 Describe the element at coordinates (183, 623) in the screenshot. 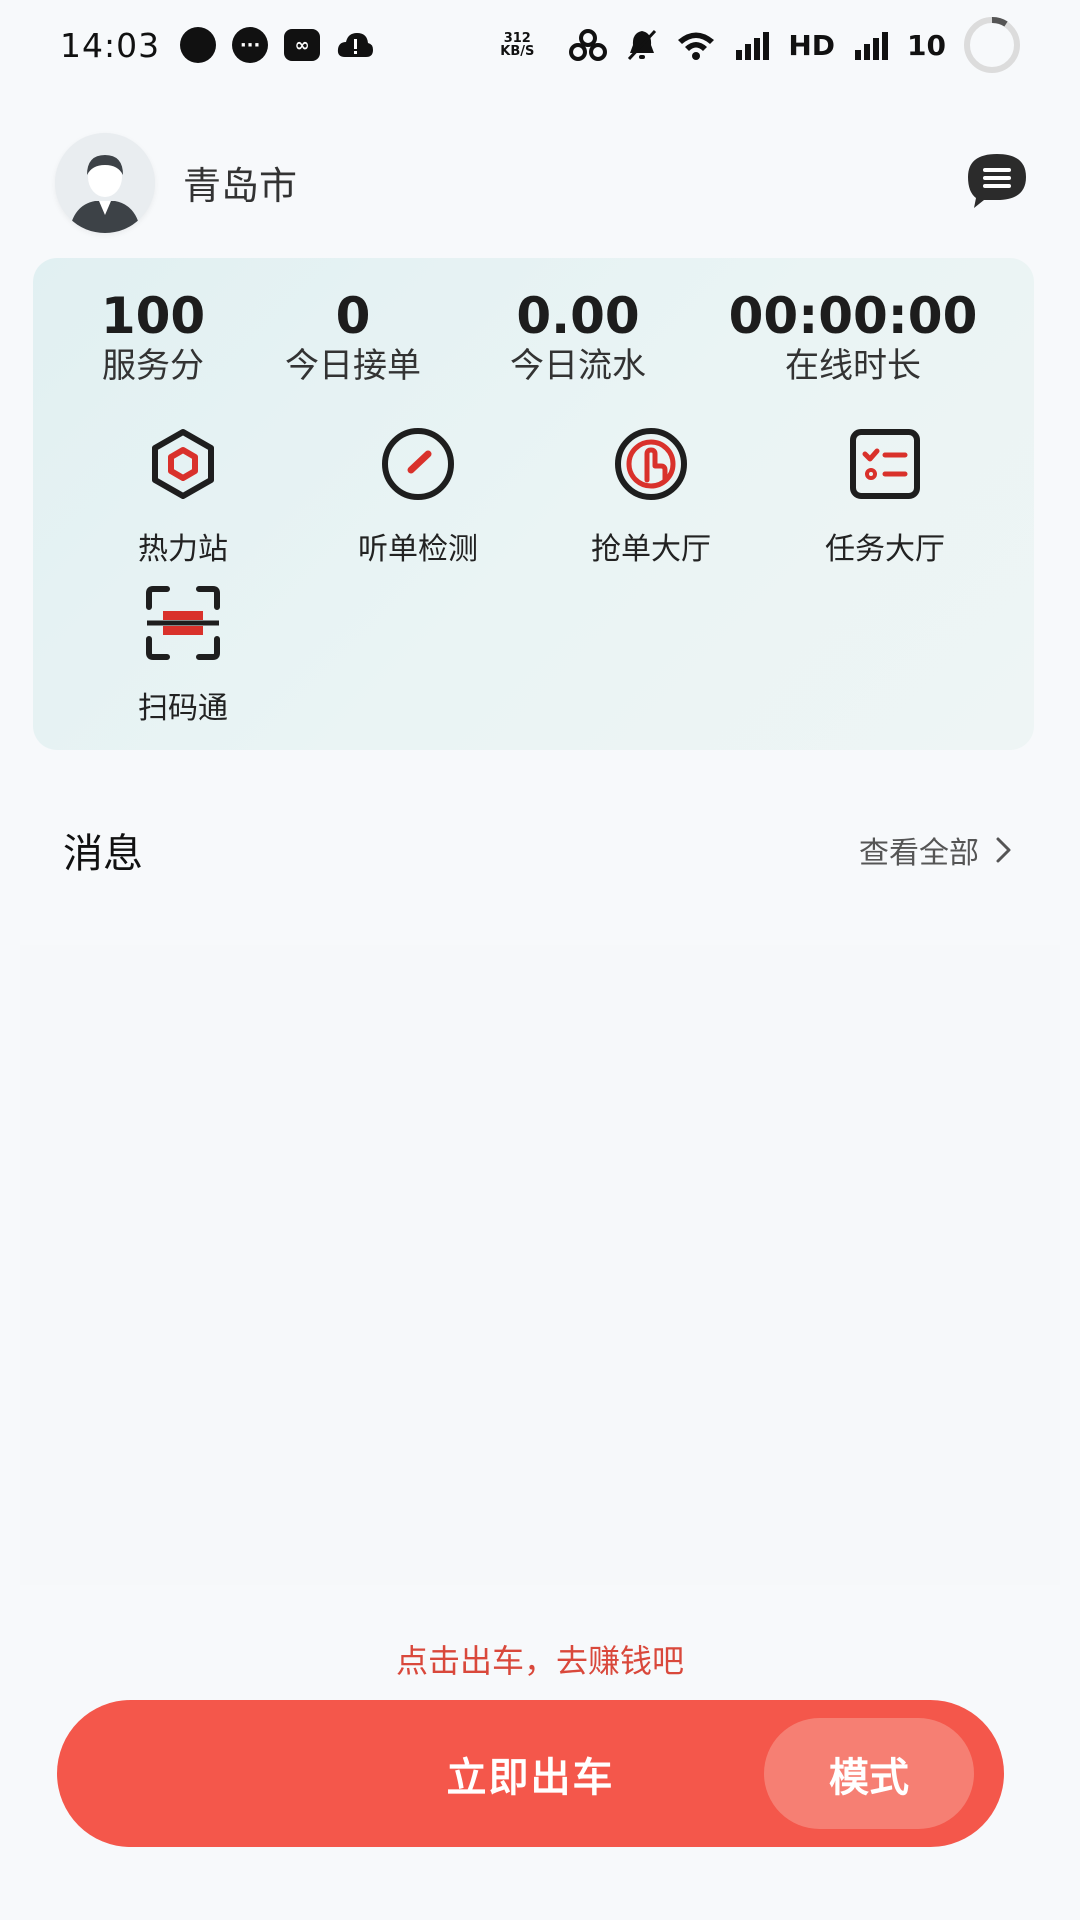

I see `scan-code-icon` at that location.